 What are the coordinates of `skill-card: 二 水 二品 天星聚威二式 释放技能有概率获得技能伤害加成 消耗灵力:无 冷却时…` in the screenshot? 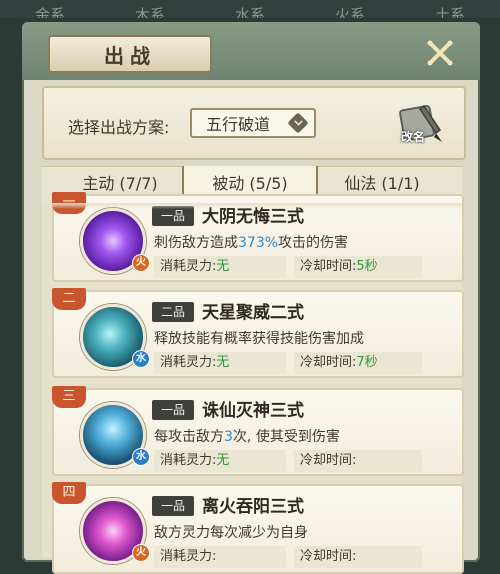 It's located at (258, 333).